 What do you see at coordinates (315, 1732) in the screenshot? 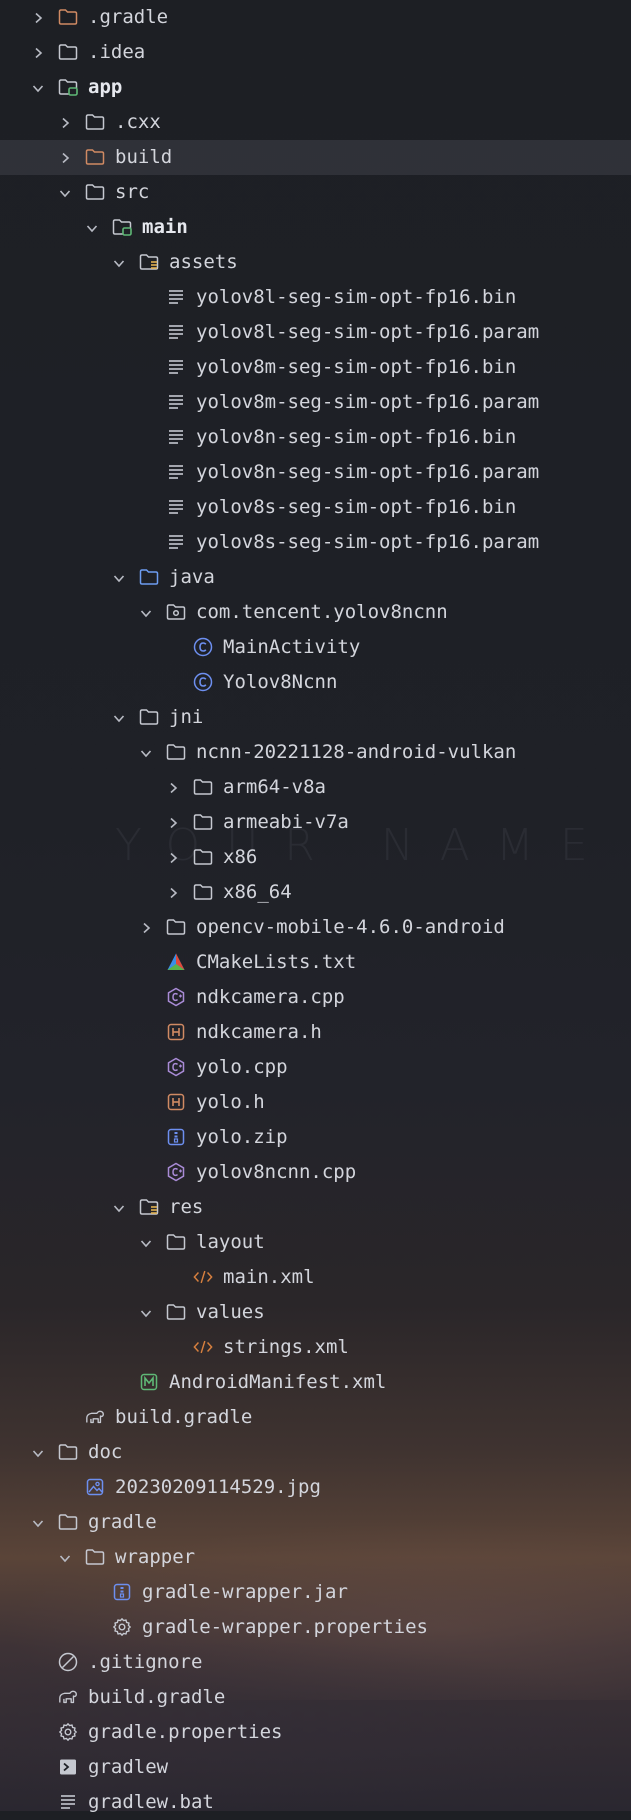
I see `tree-file-row: gradle.properties` at bounding box center [315, 1732].